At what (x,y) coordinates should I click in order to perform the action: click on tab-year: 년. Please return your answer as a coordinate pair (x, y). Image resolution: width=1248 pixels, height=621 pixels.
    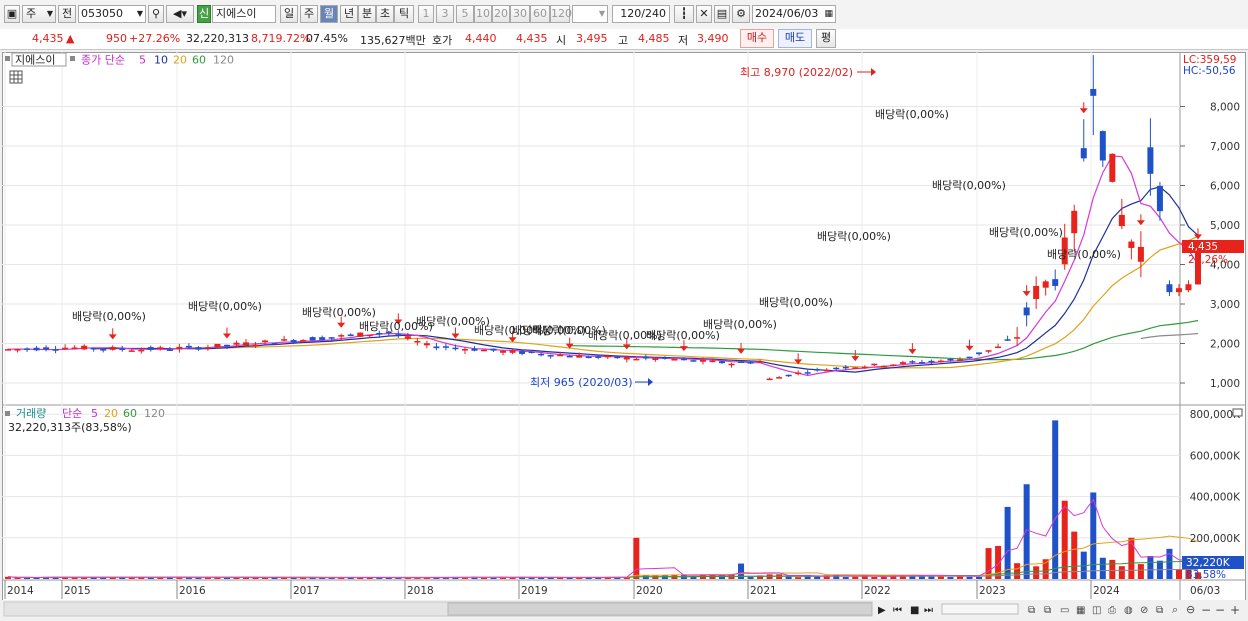
    Looking at the image, I should click on (349, 14).